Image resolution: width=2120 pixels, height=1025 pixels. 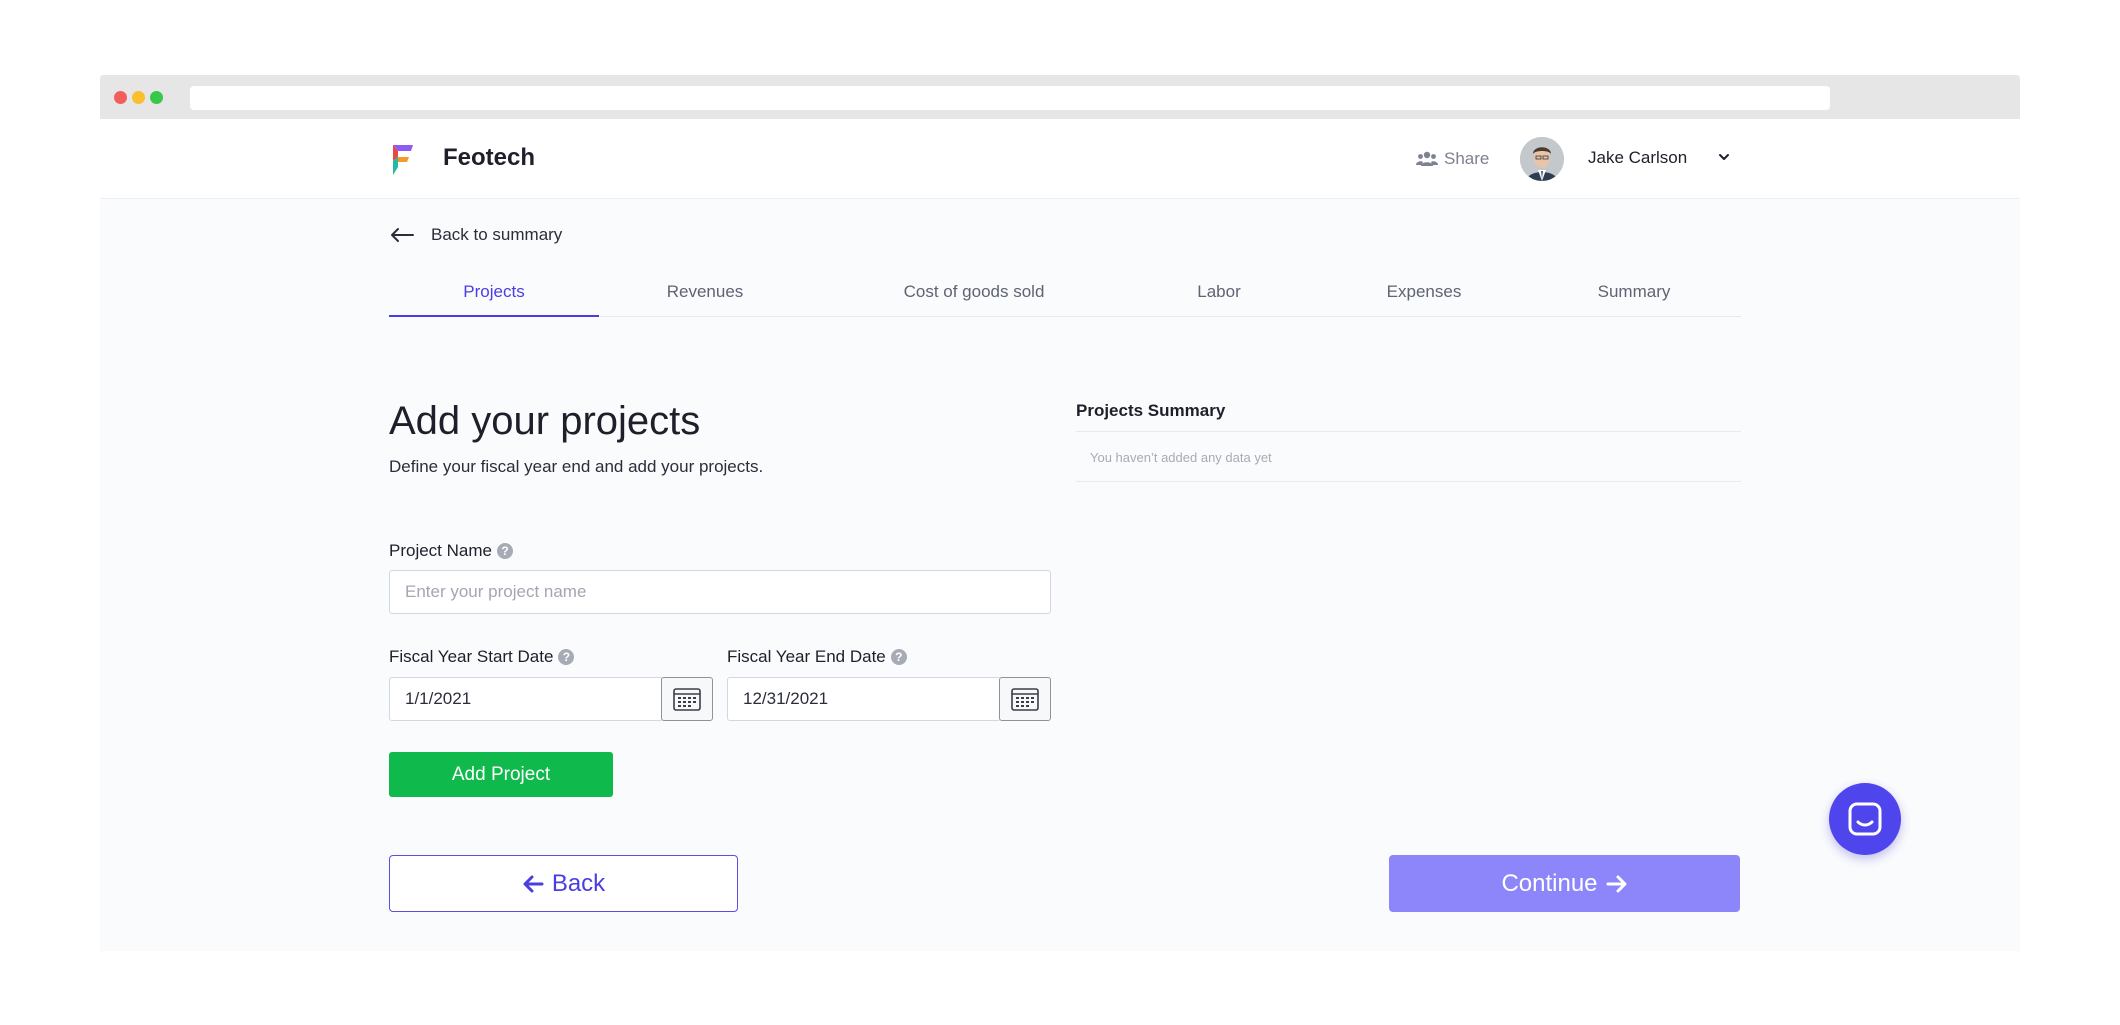 What do you see at coordinates (489, 157) in the screenshot?
I see `brand-name: Feotech` at bounding box center [489, 157].